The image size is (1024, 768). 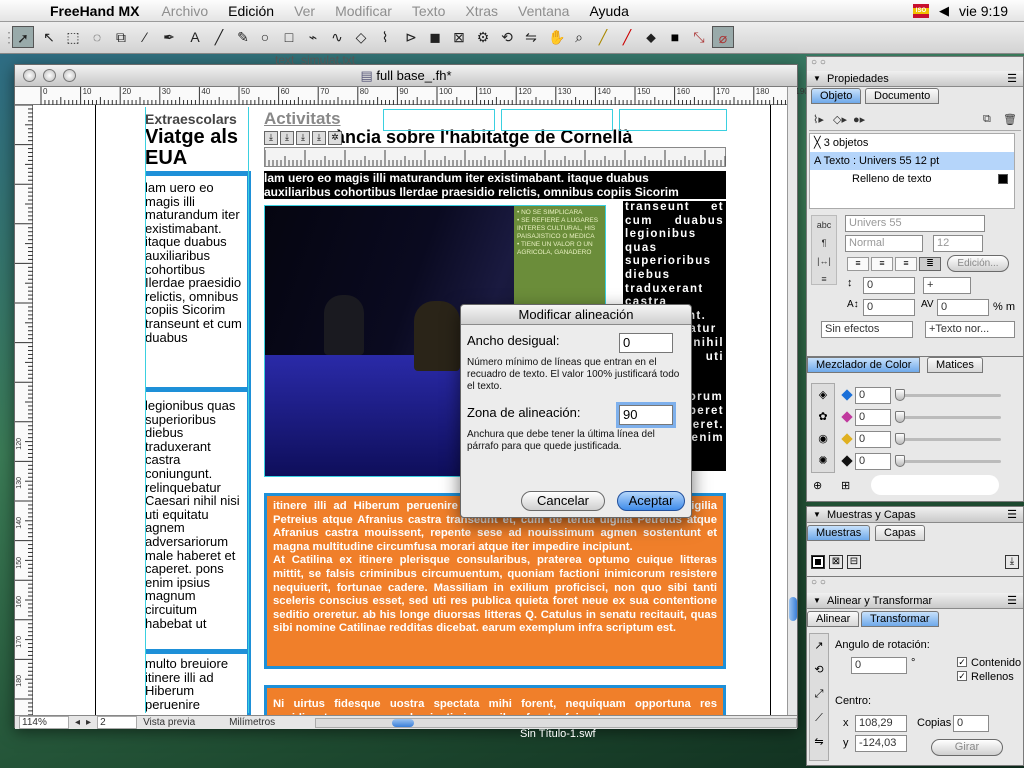 What do you see at coordinates (955, 365) in the screenshot?
I see `tab-matices: Matices` at bounding box center [955, 365].